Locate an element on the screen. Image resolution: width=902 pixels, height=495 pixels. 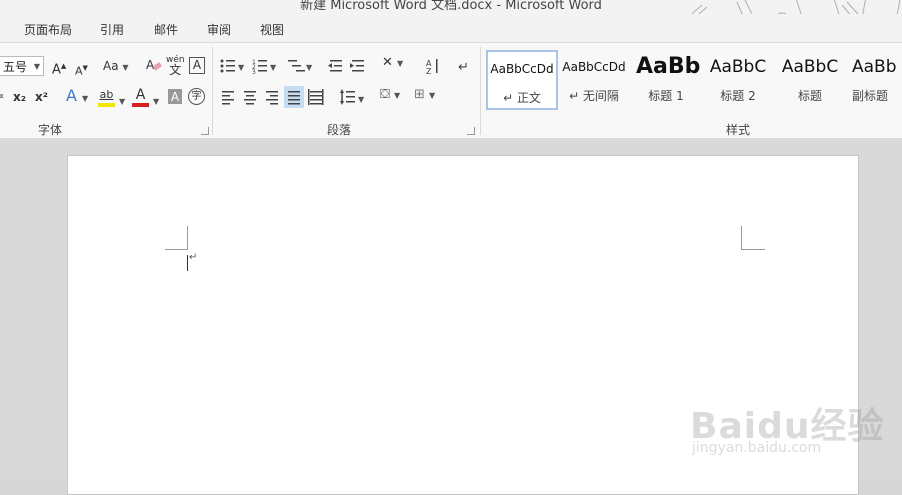
style-name: ↵ 无间隔 is located at coordinates (594, 96).